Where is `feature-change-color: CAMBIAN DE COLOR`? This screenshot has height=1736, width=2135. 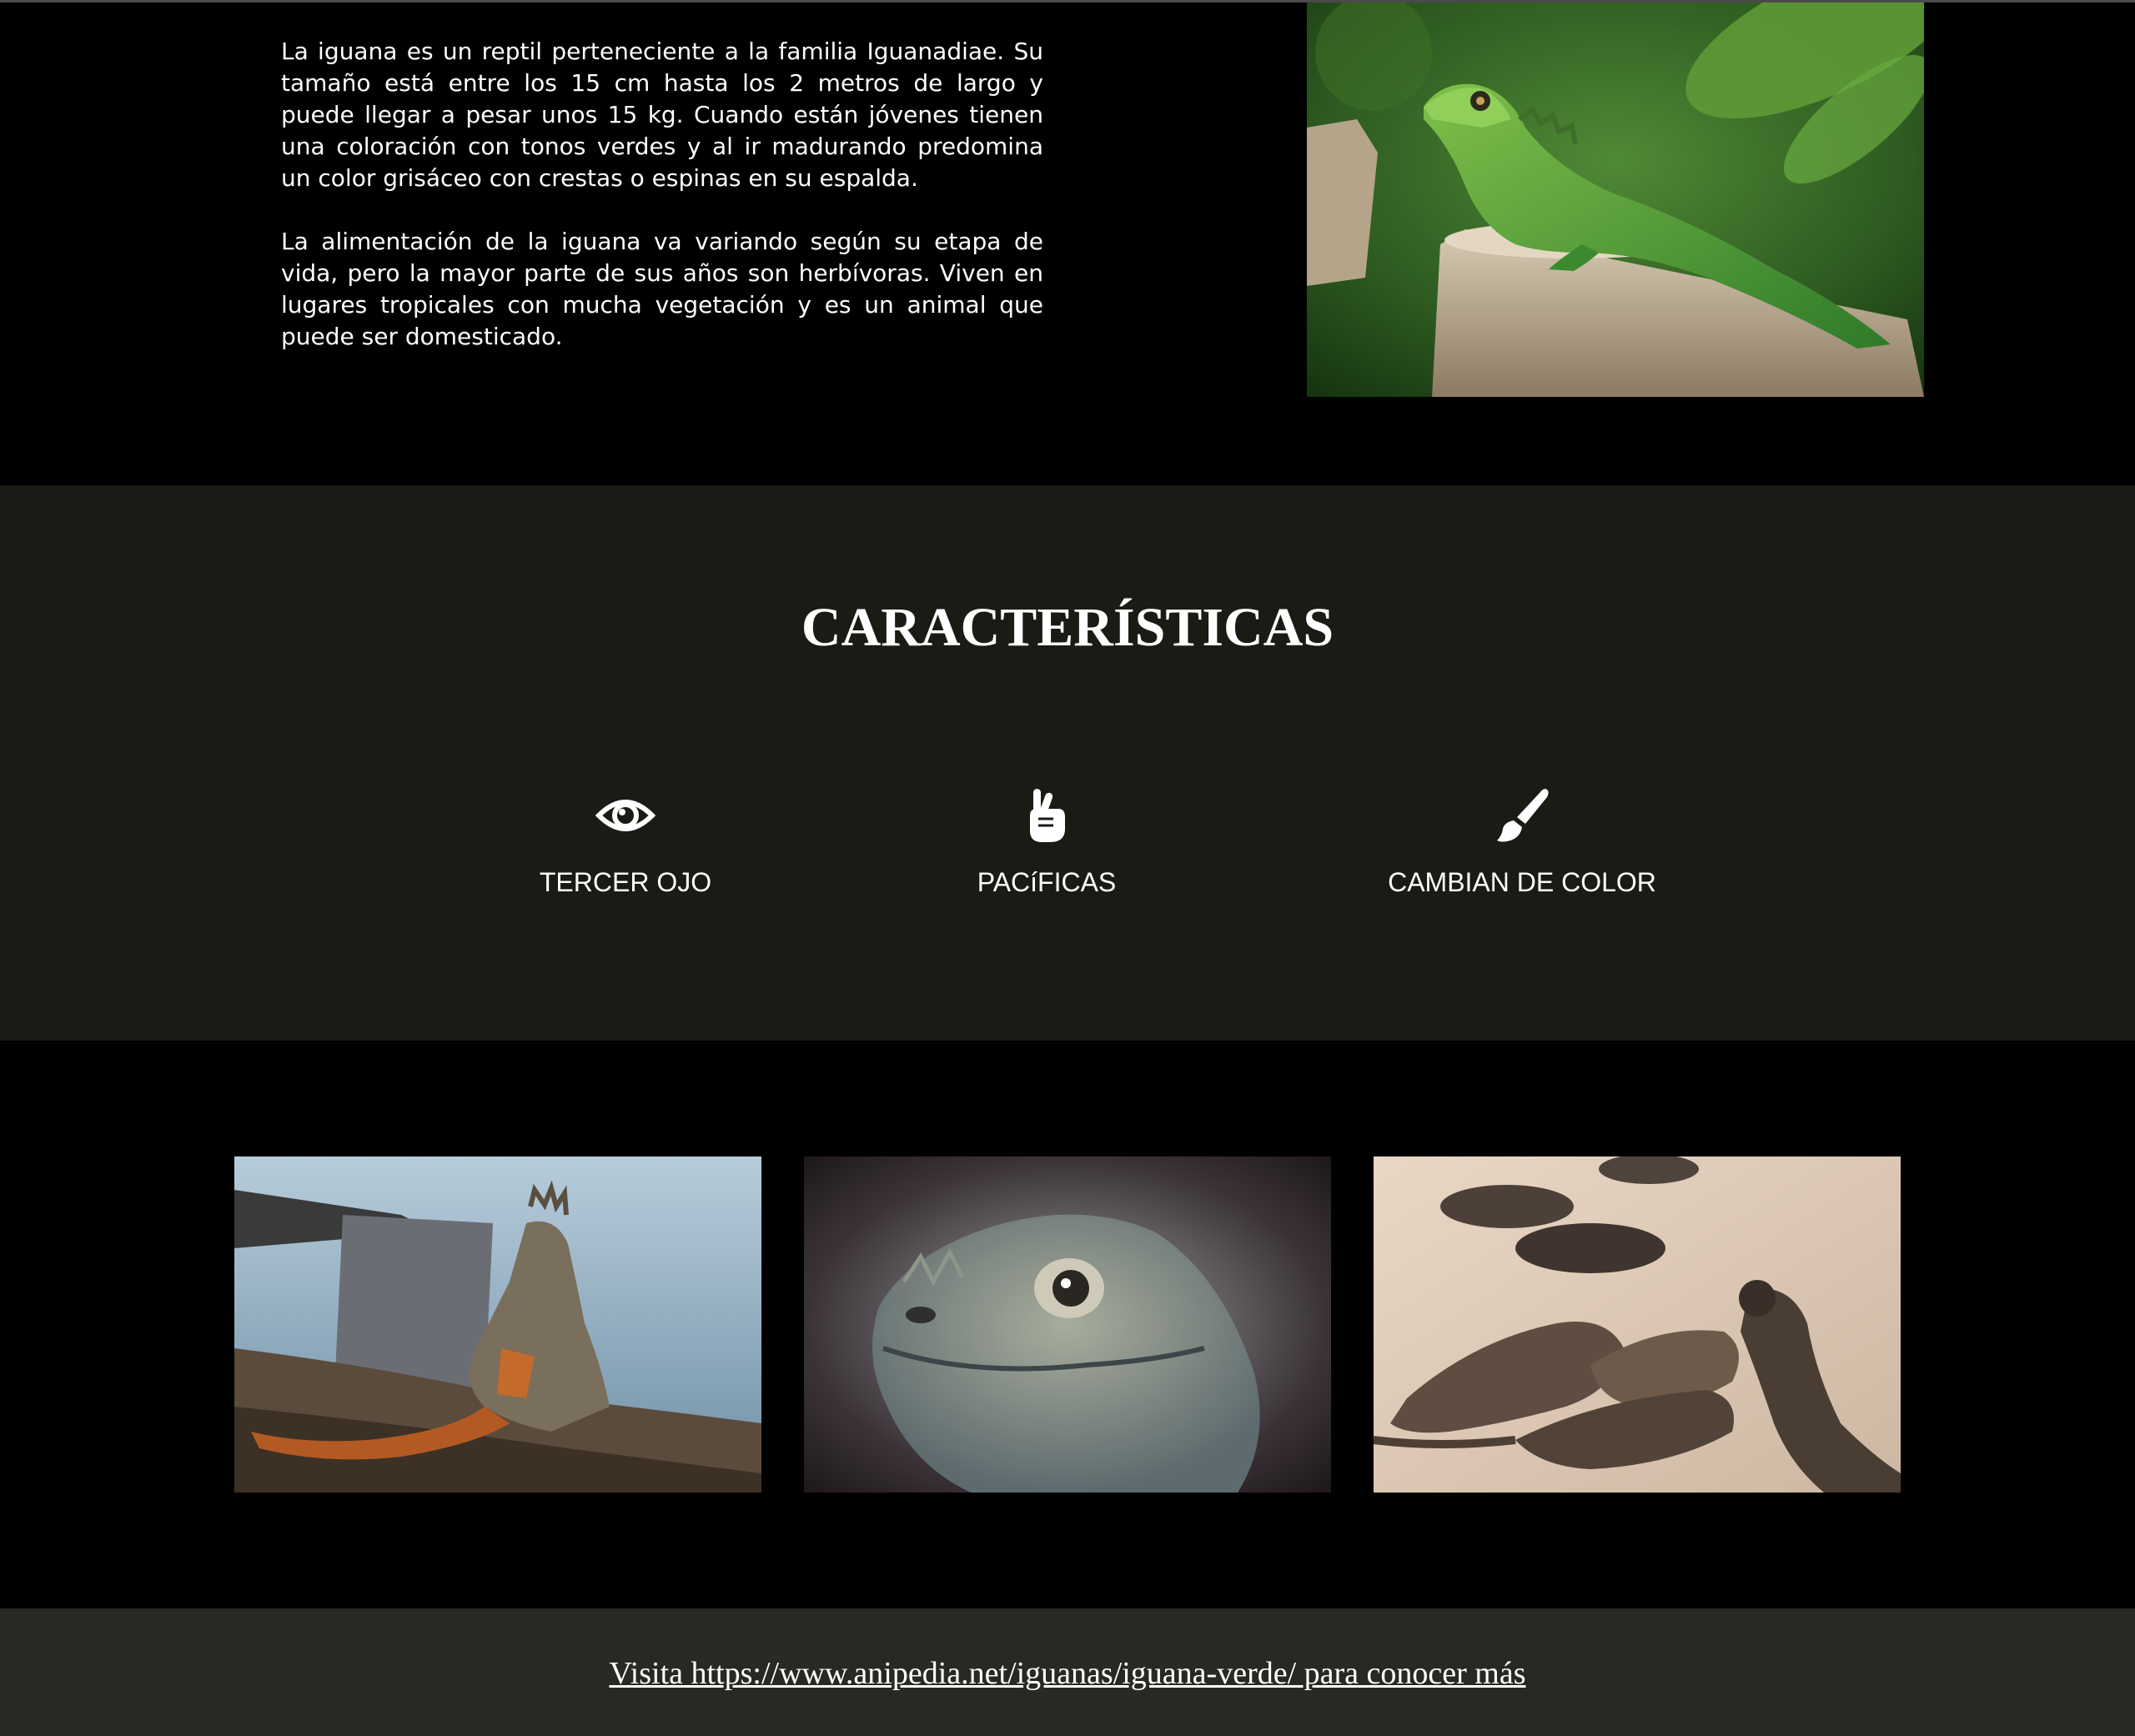 feature-change-color: CAMBIAN DE COLOR is located at coordinates (1522, 842).